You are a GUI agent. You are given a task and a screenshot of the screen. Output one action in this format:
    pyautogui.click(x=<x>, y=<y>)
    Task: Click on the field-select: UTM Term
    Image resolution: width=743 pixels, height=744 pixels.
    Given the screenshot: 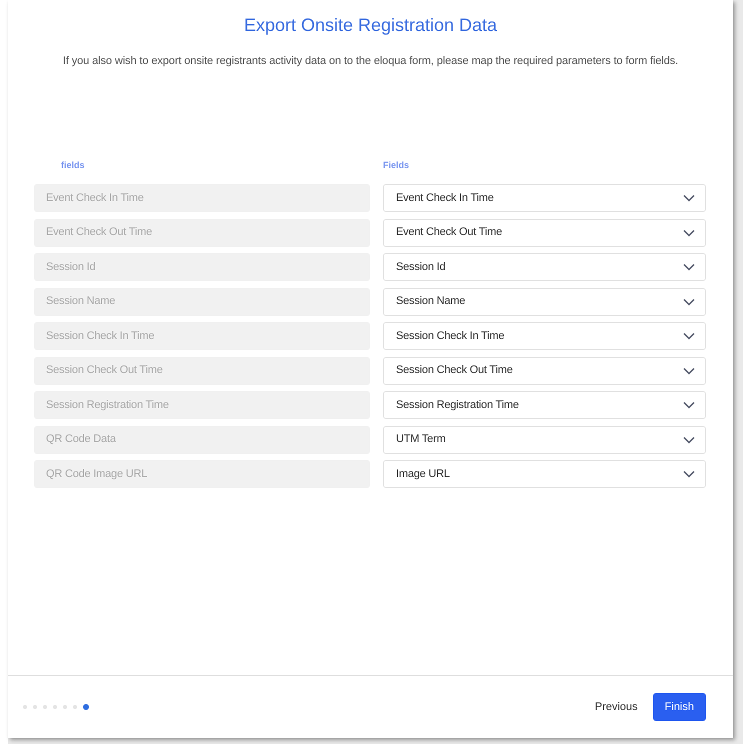 What is the action you would take?
    pyautogui.click(x=544, y=440)
    